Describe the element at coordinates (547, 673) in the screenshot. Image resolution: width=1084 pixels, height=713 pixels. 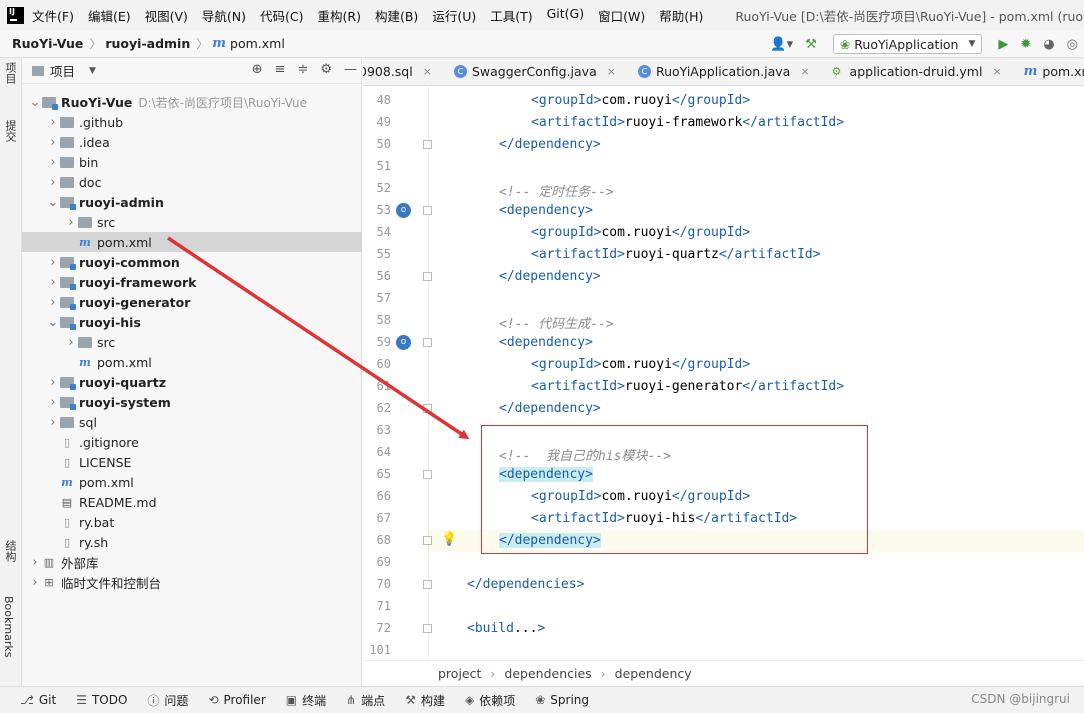
I see `breadcrumb-item: dependencies` at that location.